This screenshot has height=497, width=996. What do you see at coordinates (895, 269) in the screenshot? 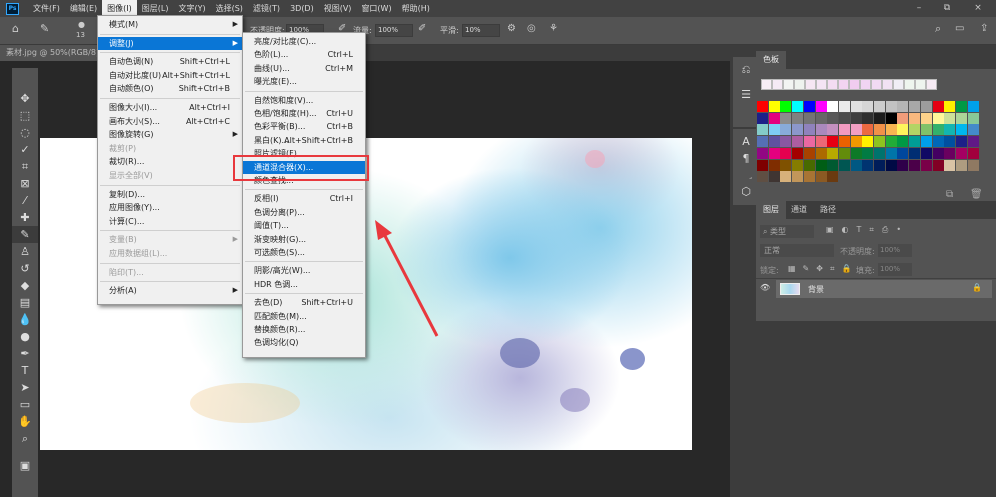
I see `fill-field: 100%` at bounding box center [895, 269].